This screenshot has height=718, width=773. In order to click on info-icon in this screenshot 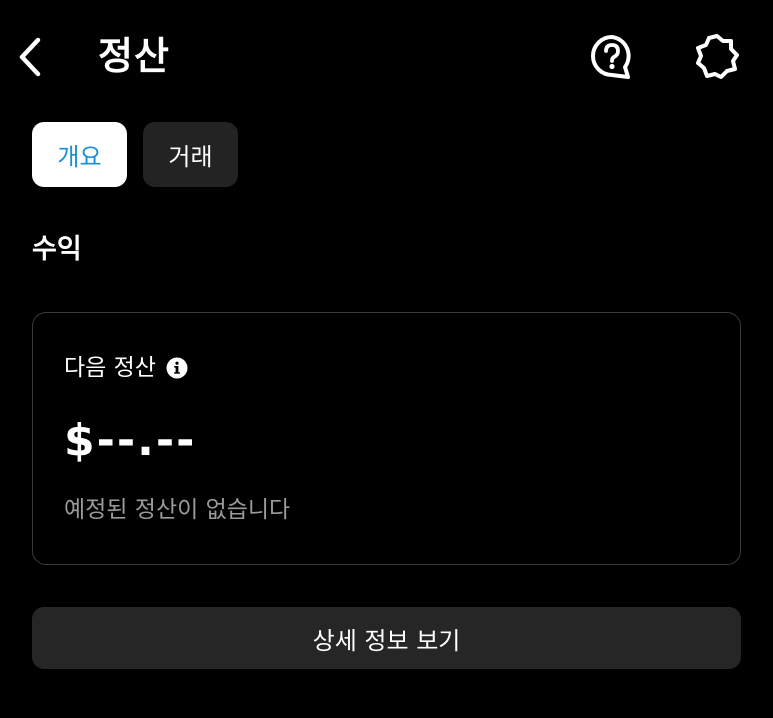, I will do `click(177, 368)`.